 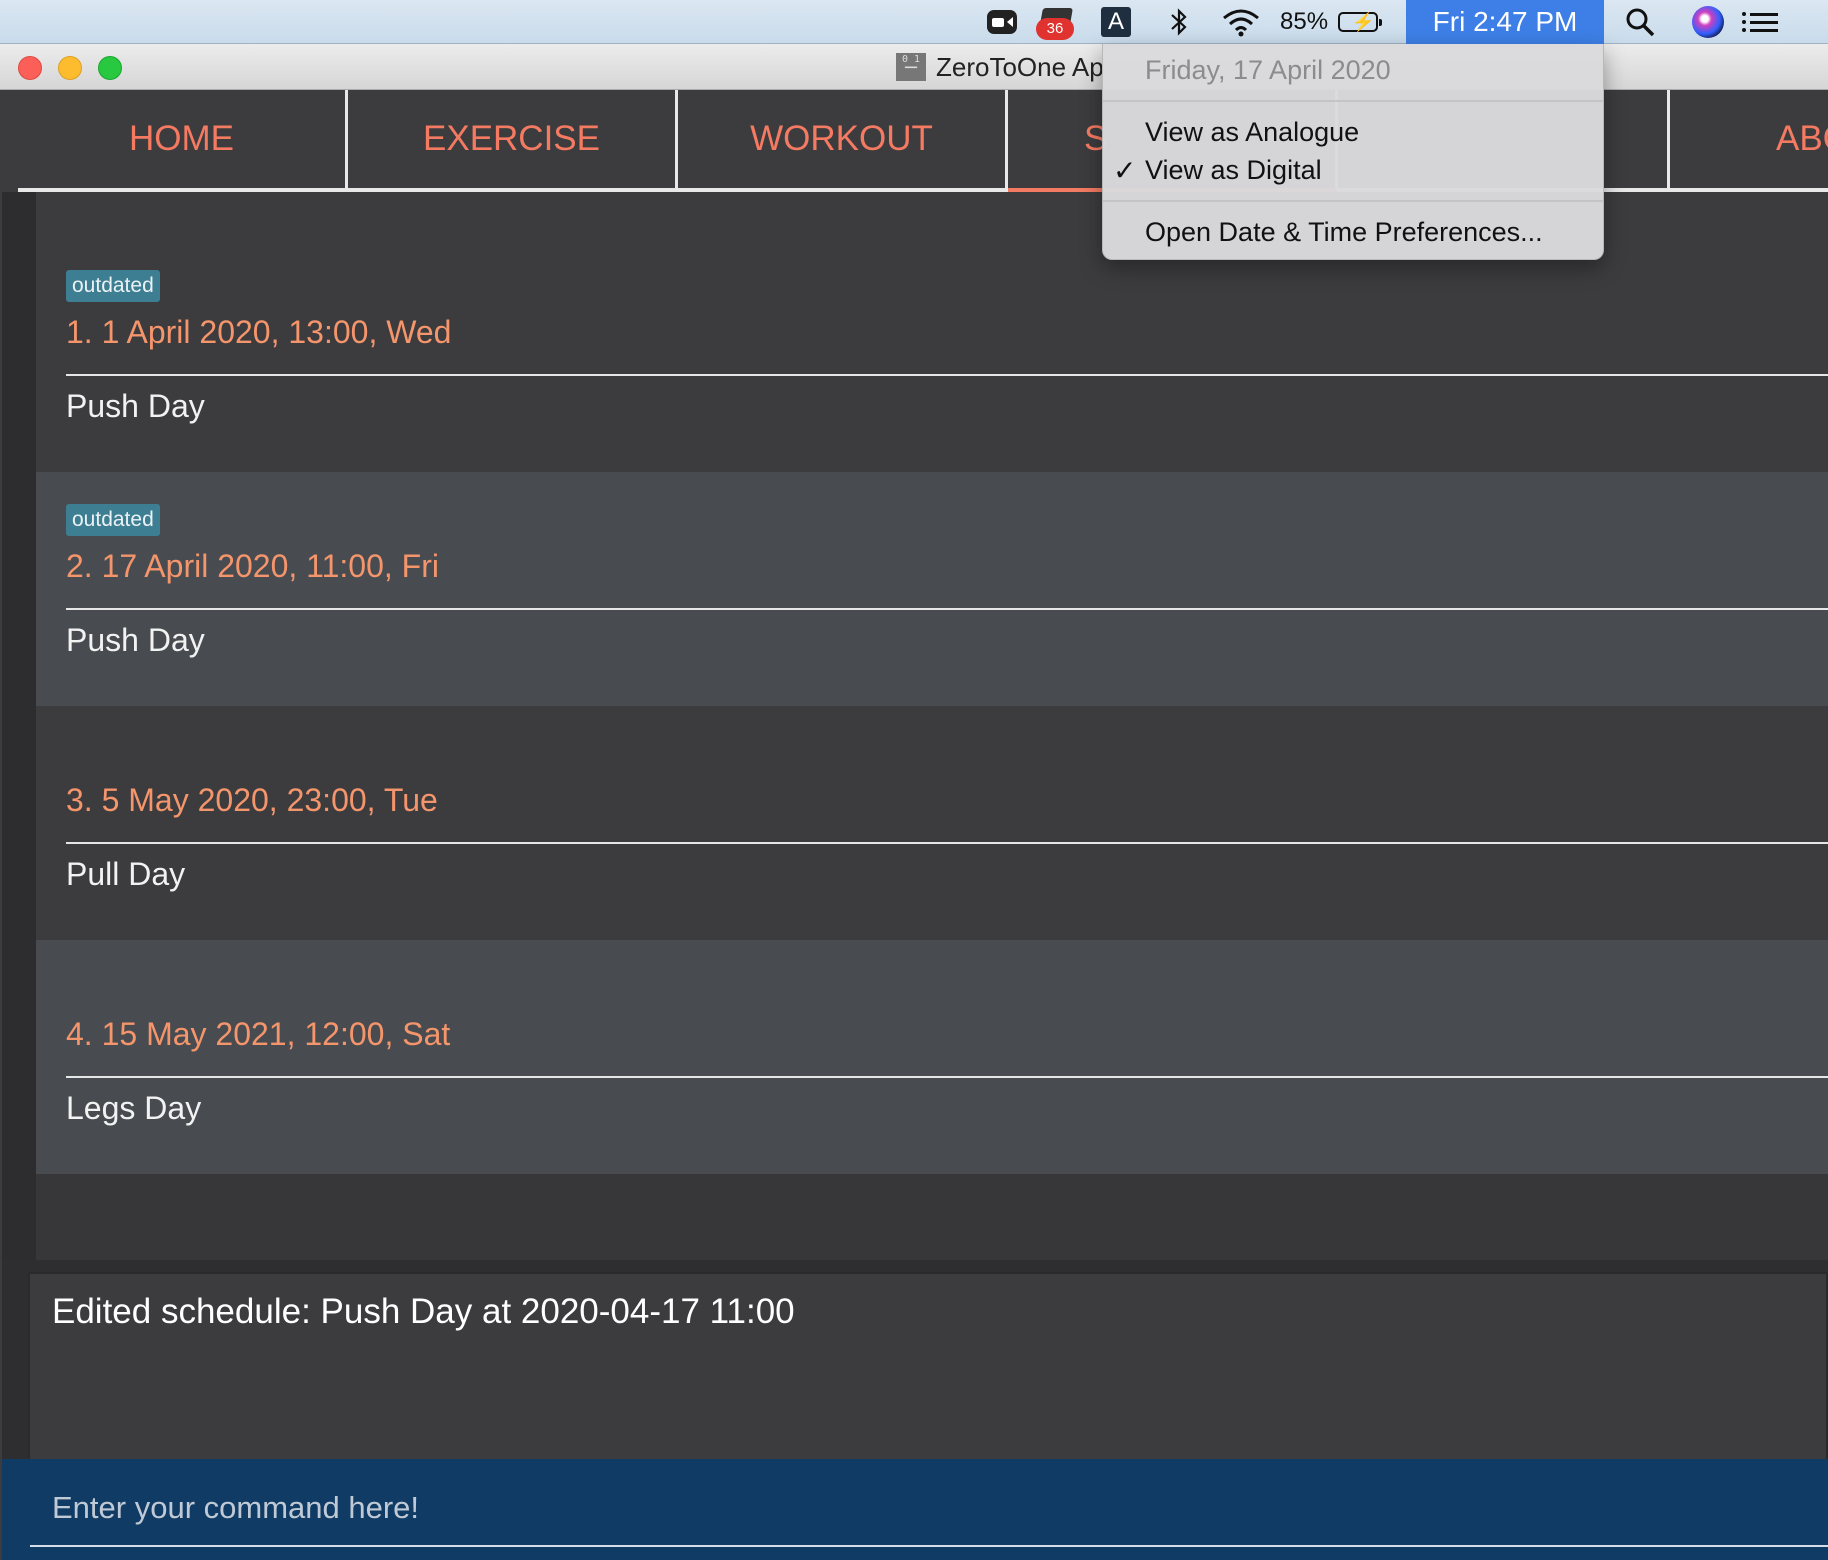 What do you see at coordinates (30, 68) in the screenshot?
I see `close-button` at bounding box center [30, 68].